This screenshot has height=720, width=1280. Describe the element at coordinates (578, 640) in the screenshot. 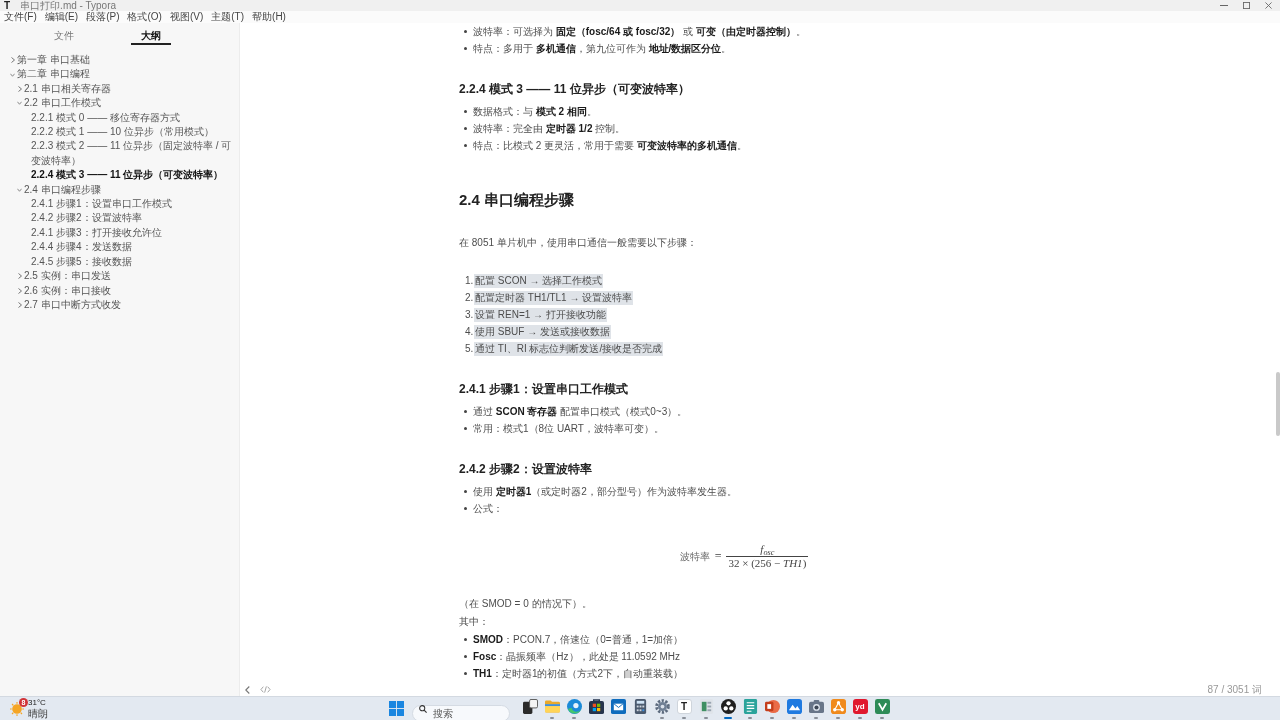

I see `list-item: SMOD：PCON.7，倍速位（0=普通，1=加倍）` at that location.